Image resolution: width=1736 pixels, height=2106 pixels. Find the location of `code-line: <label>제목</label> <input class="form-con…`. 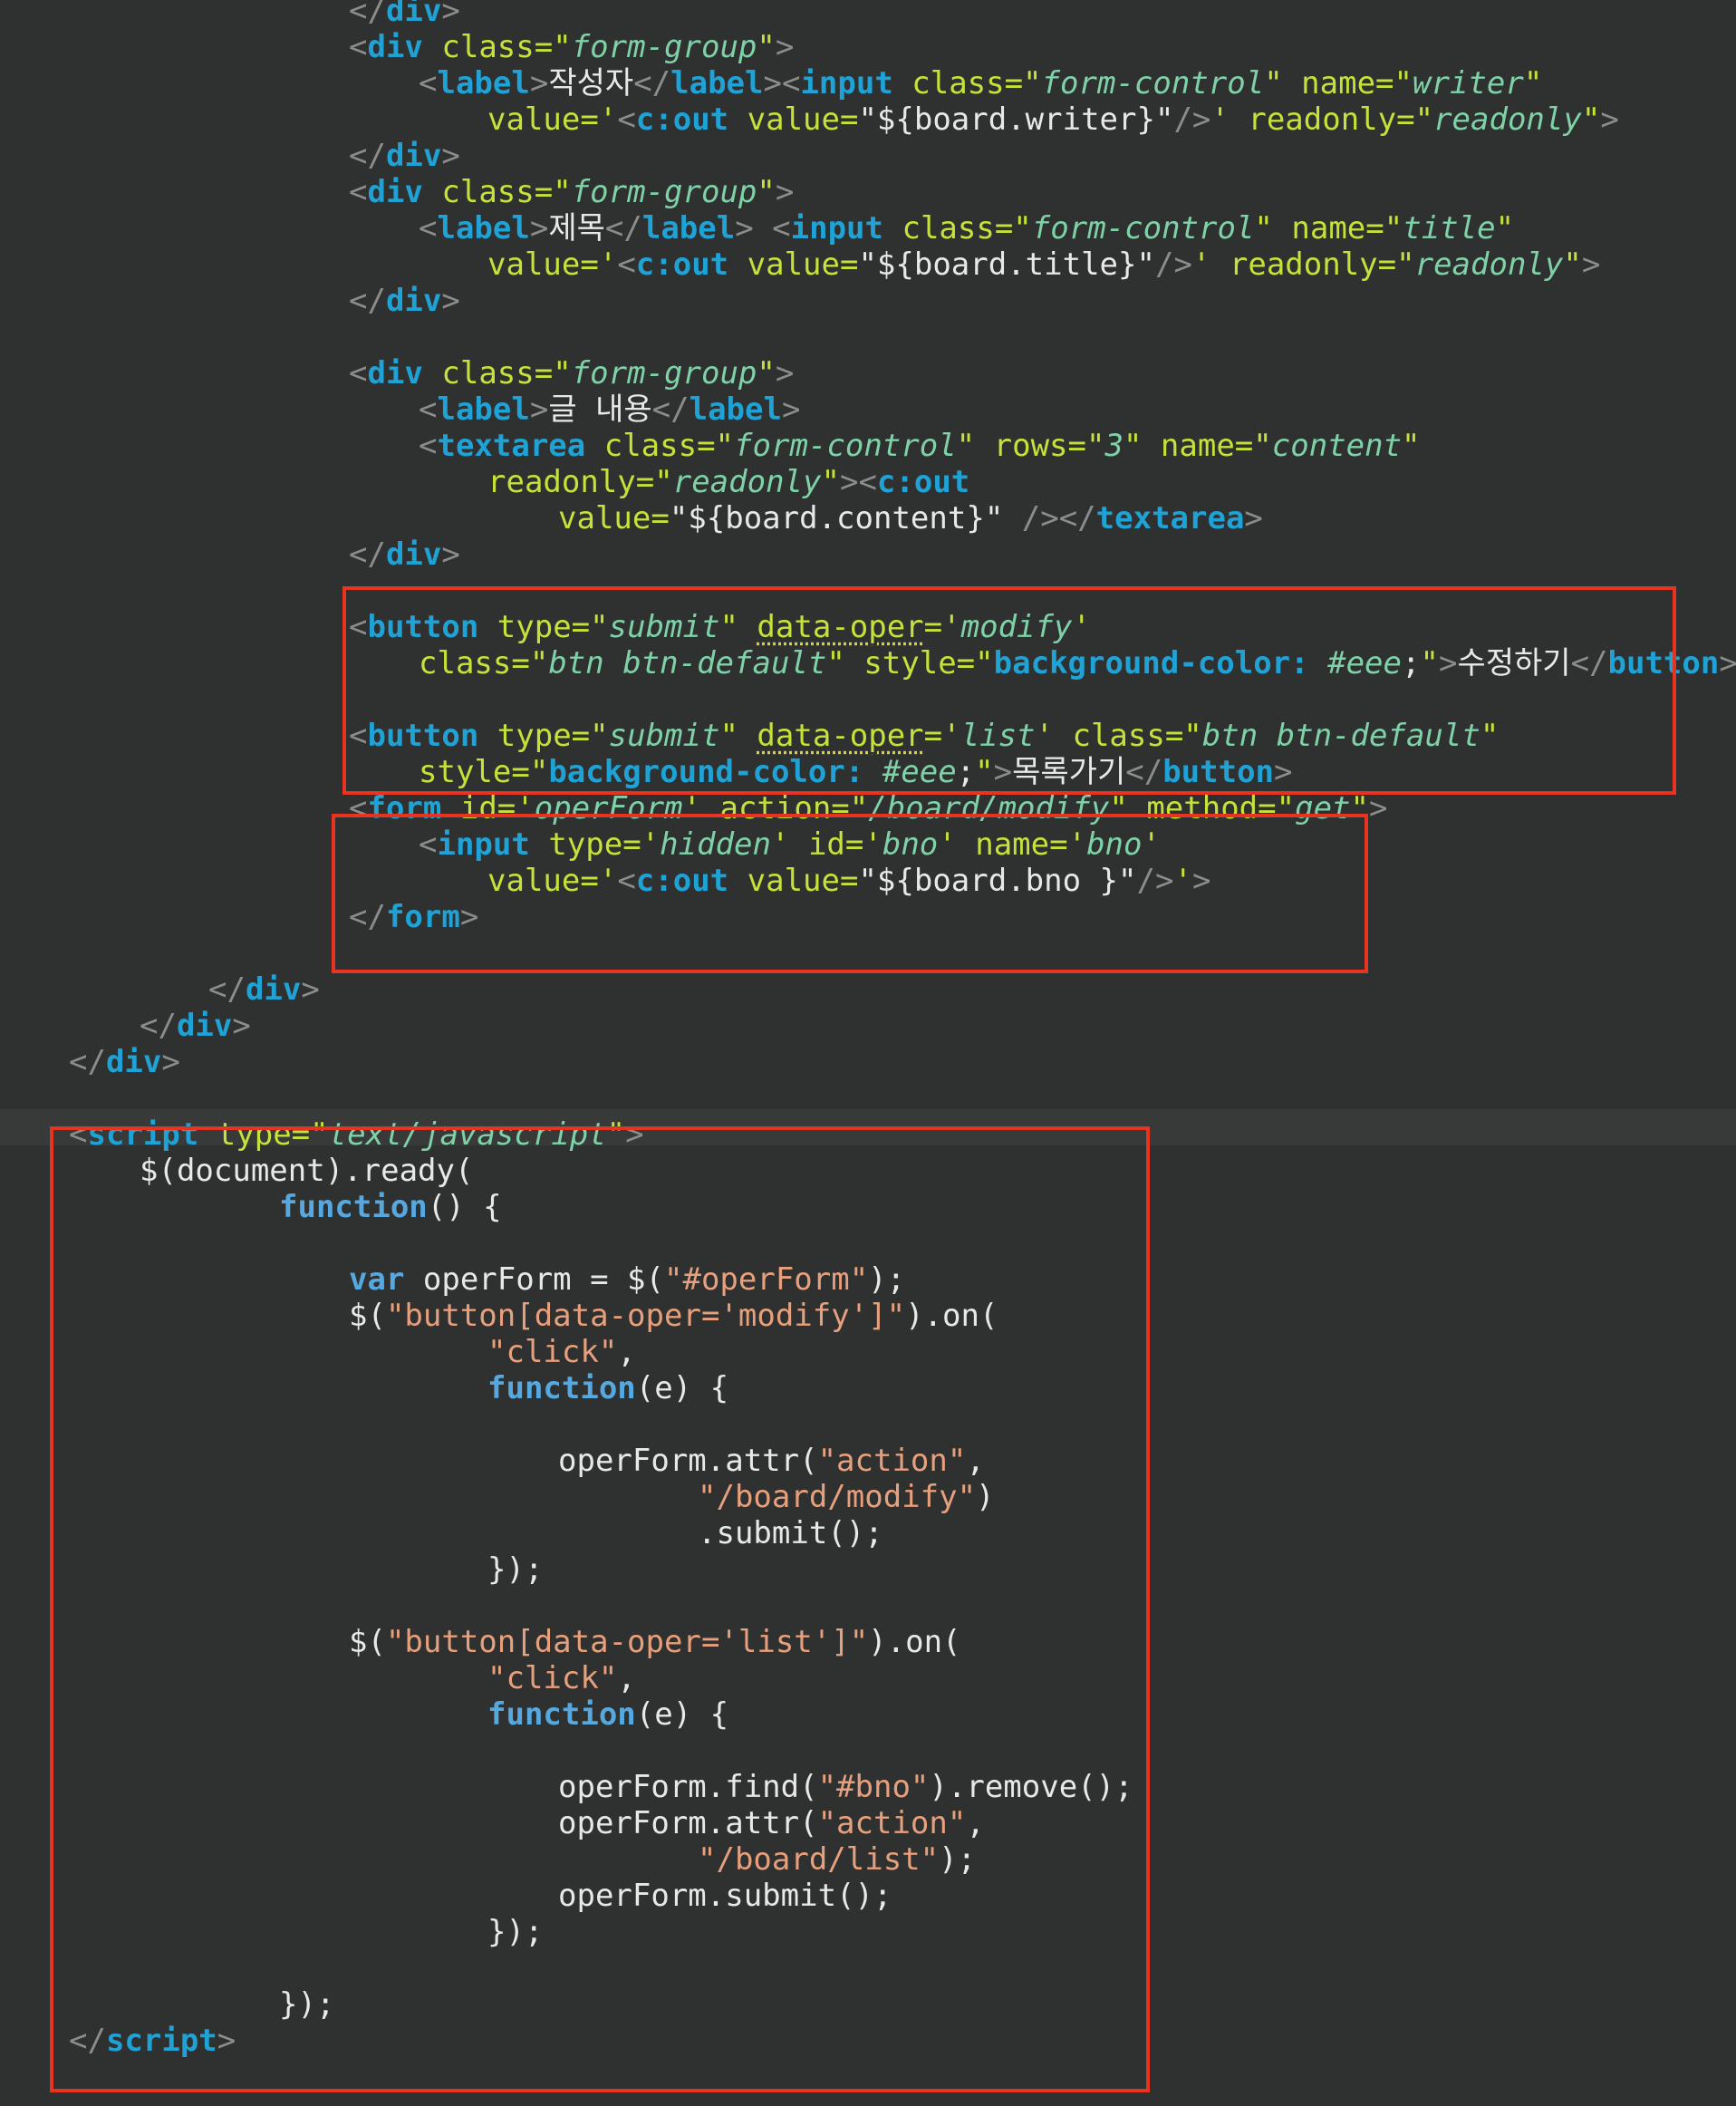

code-line: <label>제목</label> <input class="form-con… is located at coordinates (966, 228).